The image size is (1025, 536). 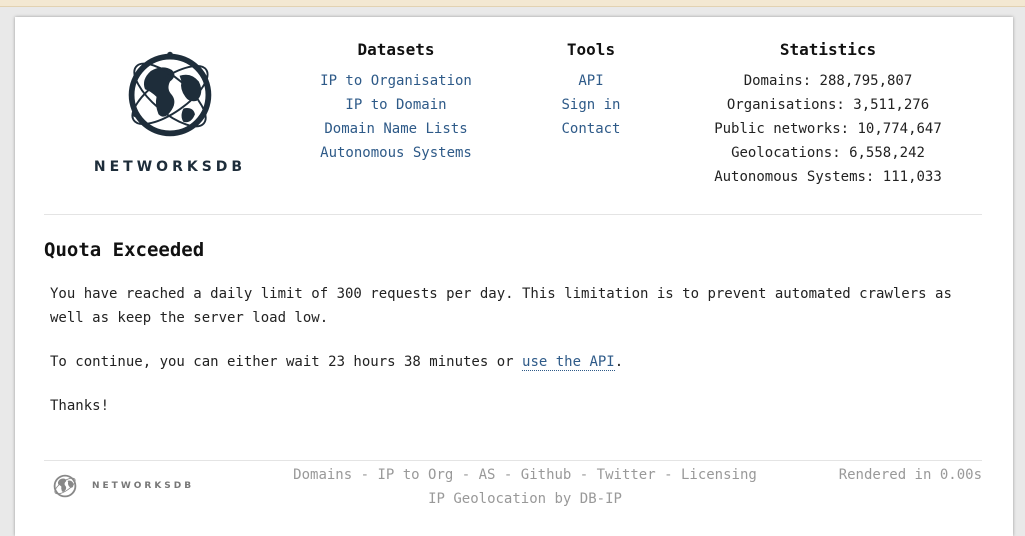 What do you see at coordinates (828, 129) in the screenshot?
I see `stat-public-networks: Public networks: 10,774,647` at bounding box center [828, 129].